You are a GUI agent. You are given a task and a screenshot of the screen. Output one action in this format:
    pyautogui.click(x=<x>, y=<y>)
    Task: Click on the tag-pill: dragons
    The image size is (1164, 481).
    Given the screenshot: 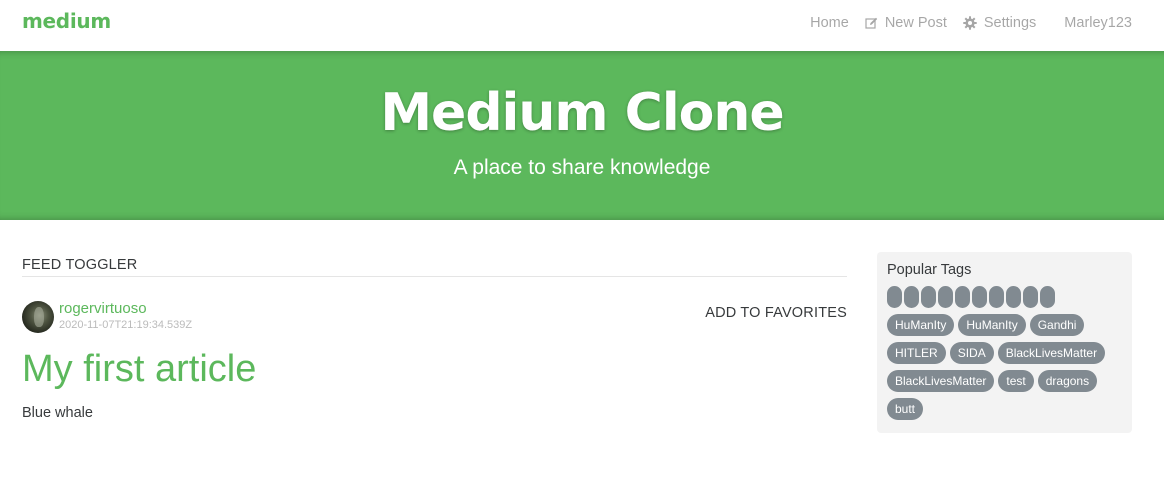 What is the action you would take?
    pyautogui.click(x=1067, y=381)
    